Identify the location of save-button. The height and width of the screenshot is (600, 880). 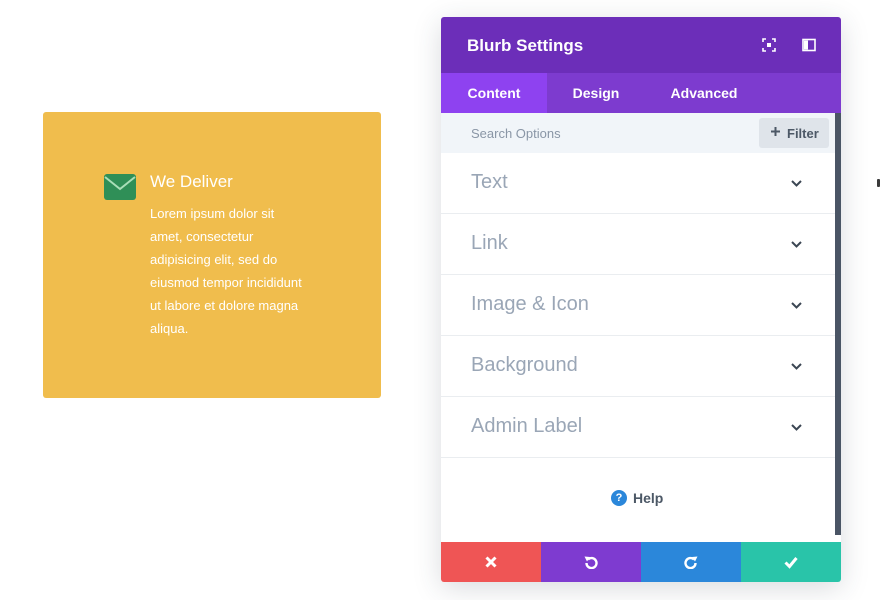
(791, 562).